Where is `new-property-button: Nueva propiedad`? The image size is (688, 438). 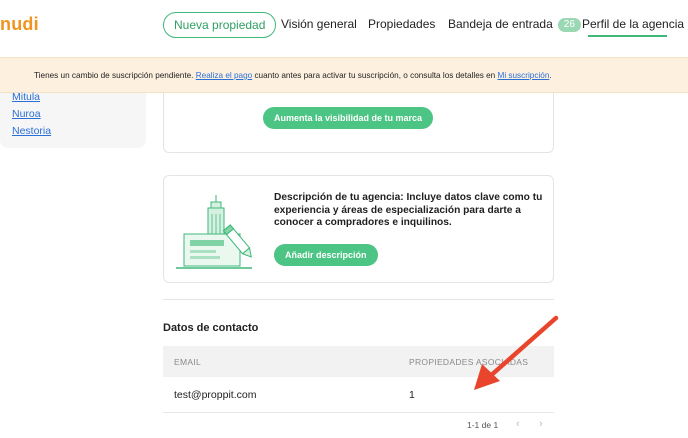
new-property-button: Nueva propiedad is located at coordinates (220, 25).